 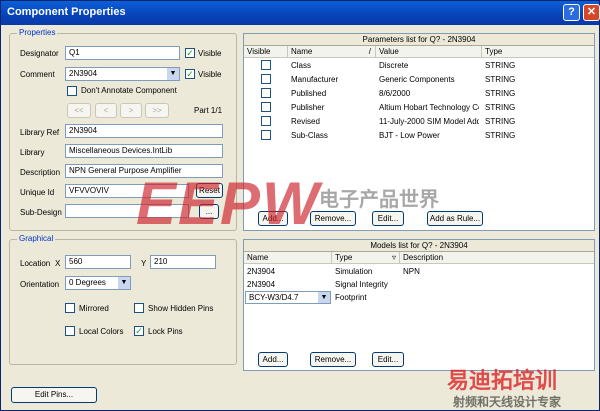 What do you see at coordinates (369, 51) in the screenshot?
I see `sort-indicator: /` at bounding box center [369, 51].